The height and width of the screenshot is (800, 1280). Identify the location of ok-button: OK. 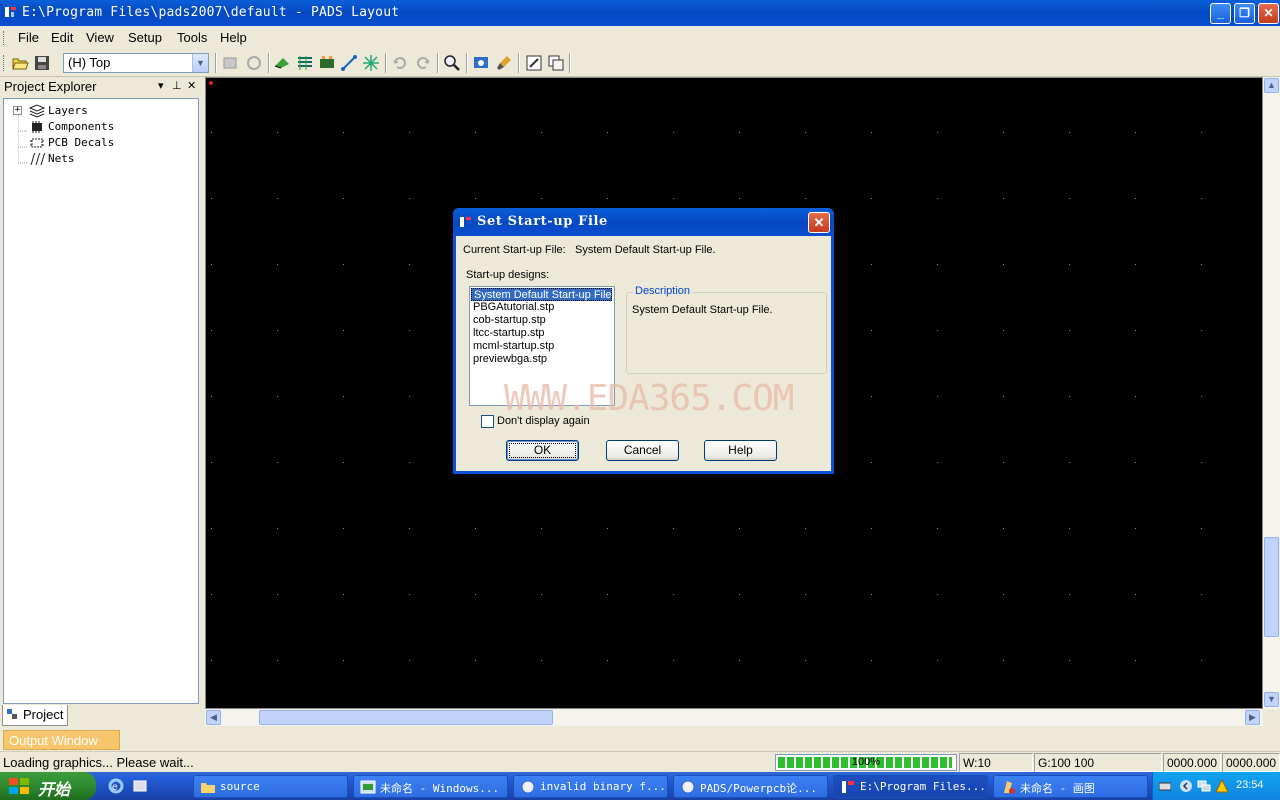
(542, 450).